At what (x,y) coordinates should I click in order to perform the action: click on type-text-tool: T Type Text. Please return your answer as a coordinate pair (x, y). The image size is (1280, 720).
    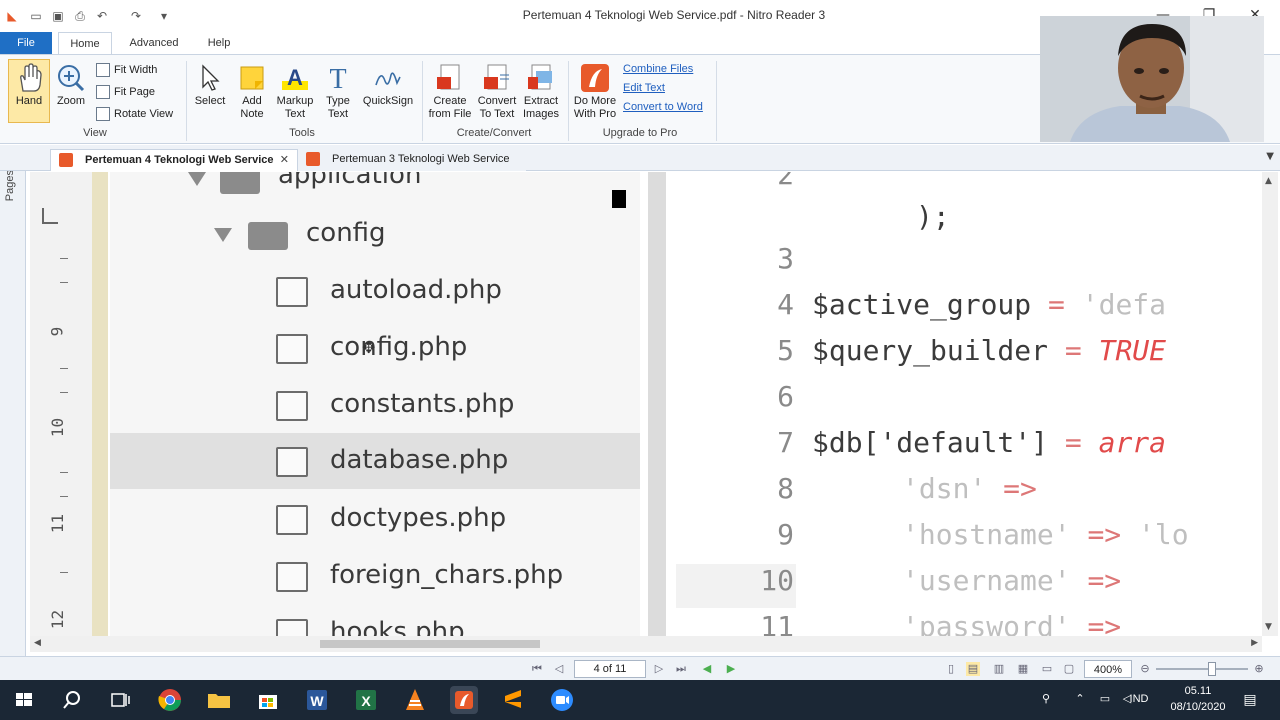
    Looking at the image, I should click on (338, 92).